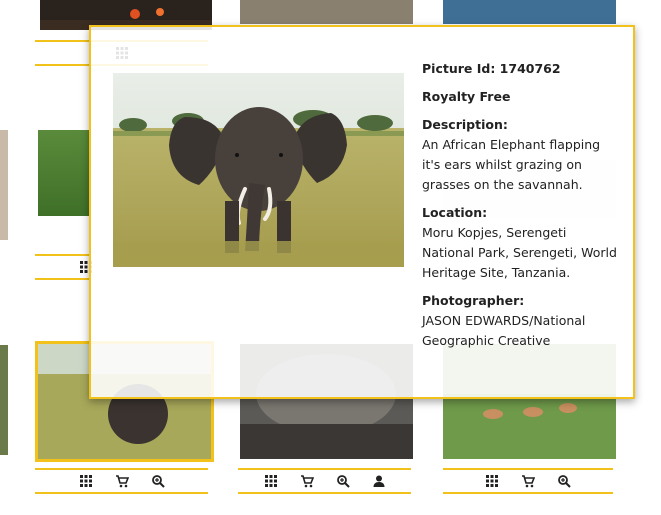 This screenshot has height=515, width=661. Describe the element at coordinates (465, 124) in the screenshot. I see `description-heading: Description:` at that location.